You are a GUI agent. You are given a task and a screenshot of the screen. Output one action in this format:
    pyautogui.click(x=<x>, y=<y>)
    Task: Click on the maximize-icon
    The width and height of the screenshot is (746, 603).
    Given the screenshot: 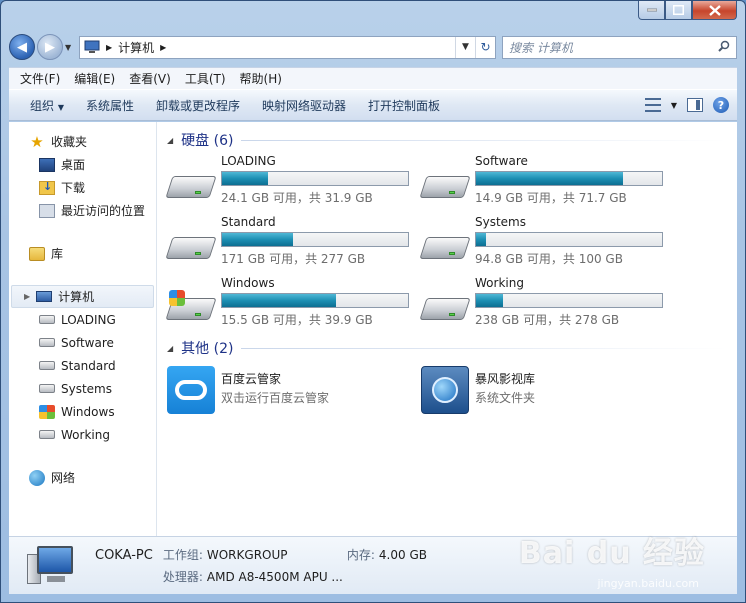 What is the action you would take?
    pyautogui.click(x=678, y=10)
    